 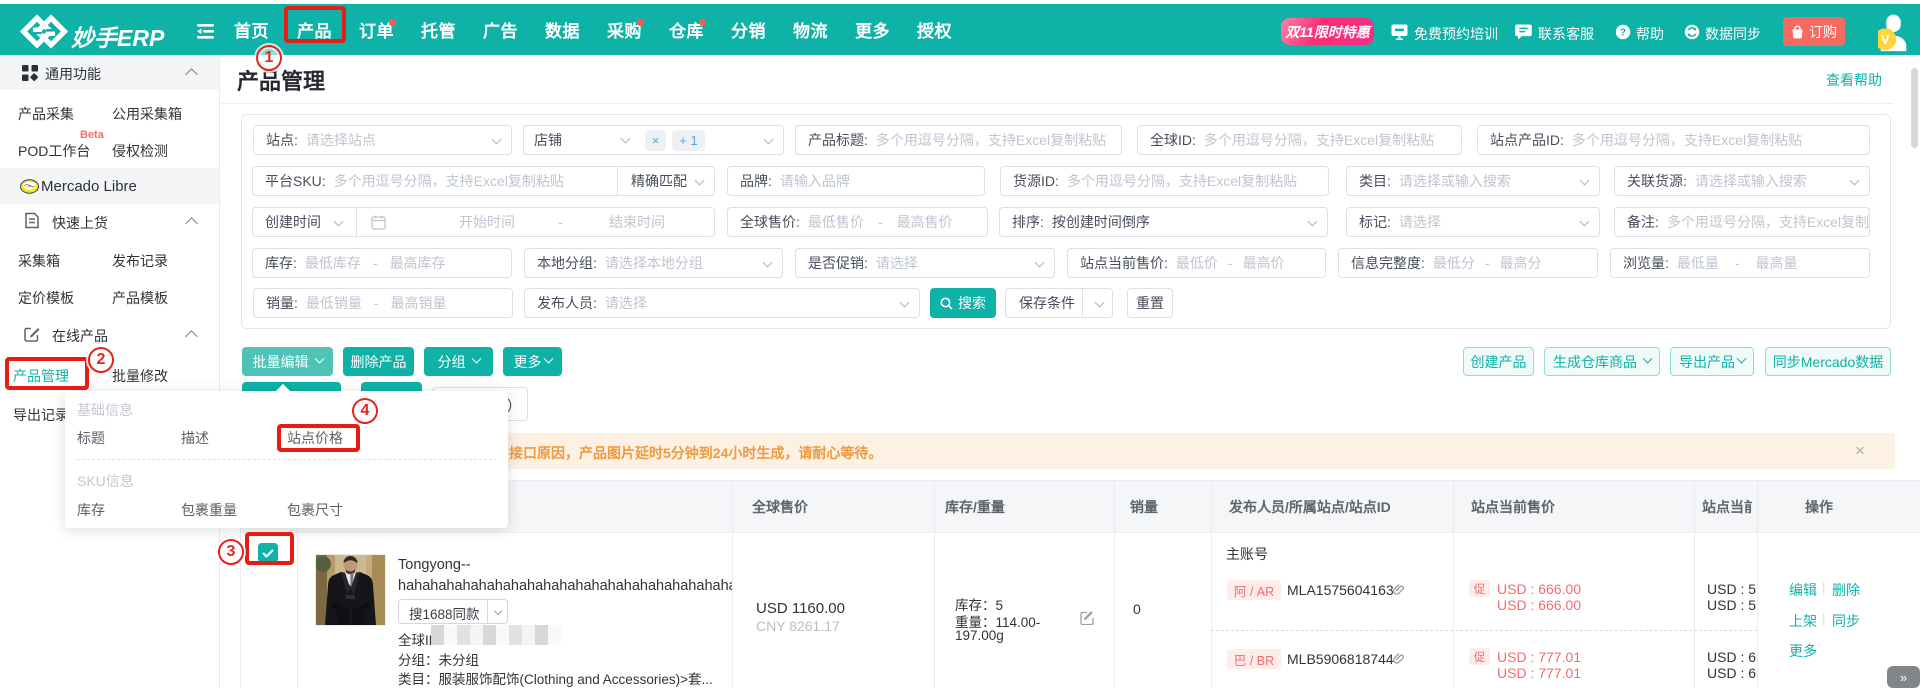 What do you see at coordinates (1885, 39) in the screenshot?
I see `svg-text: V` at bounding box center [1885, 39].